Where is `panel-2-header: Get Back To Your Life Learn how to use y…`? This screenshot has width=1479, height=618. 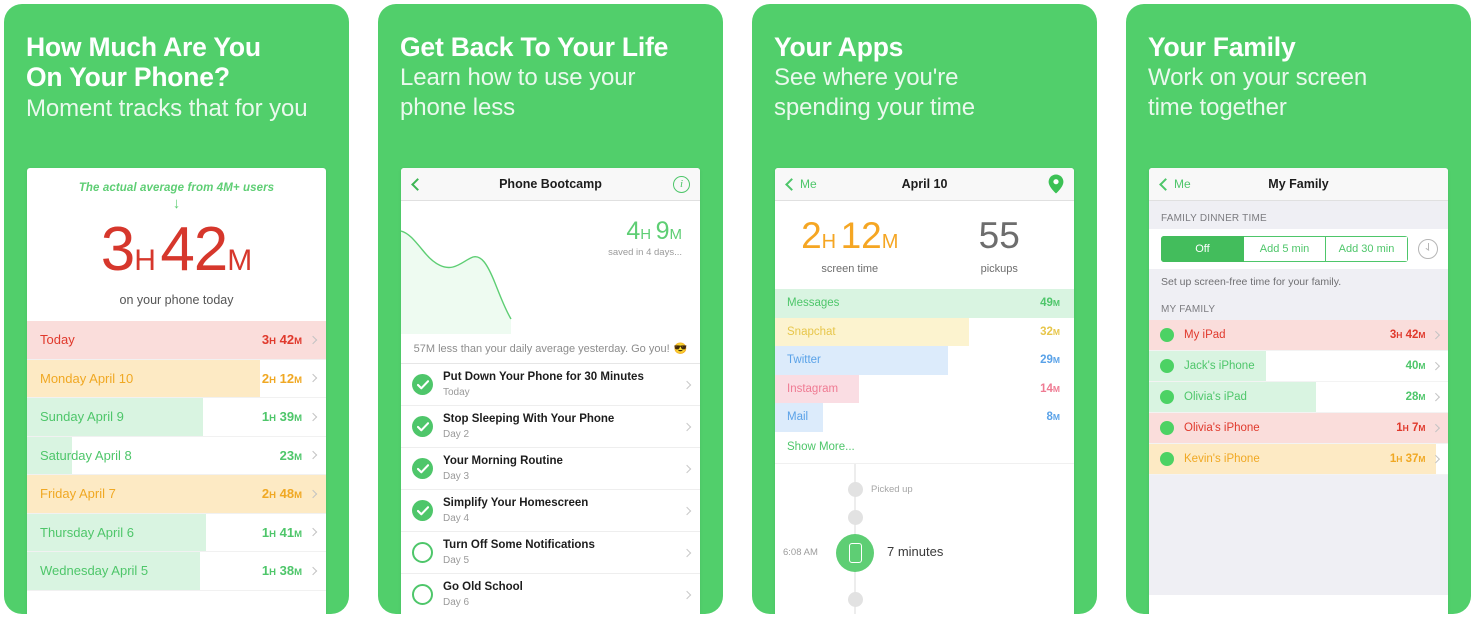 panel-2-header: Get Back To Your Life Learn how to use y… is located at coordinates (550, 63).